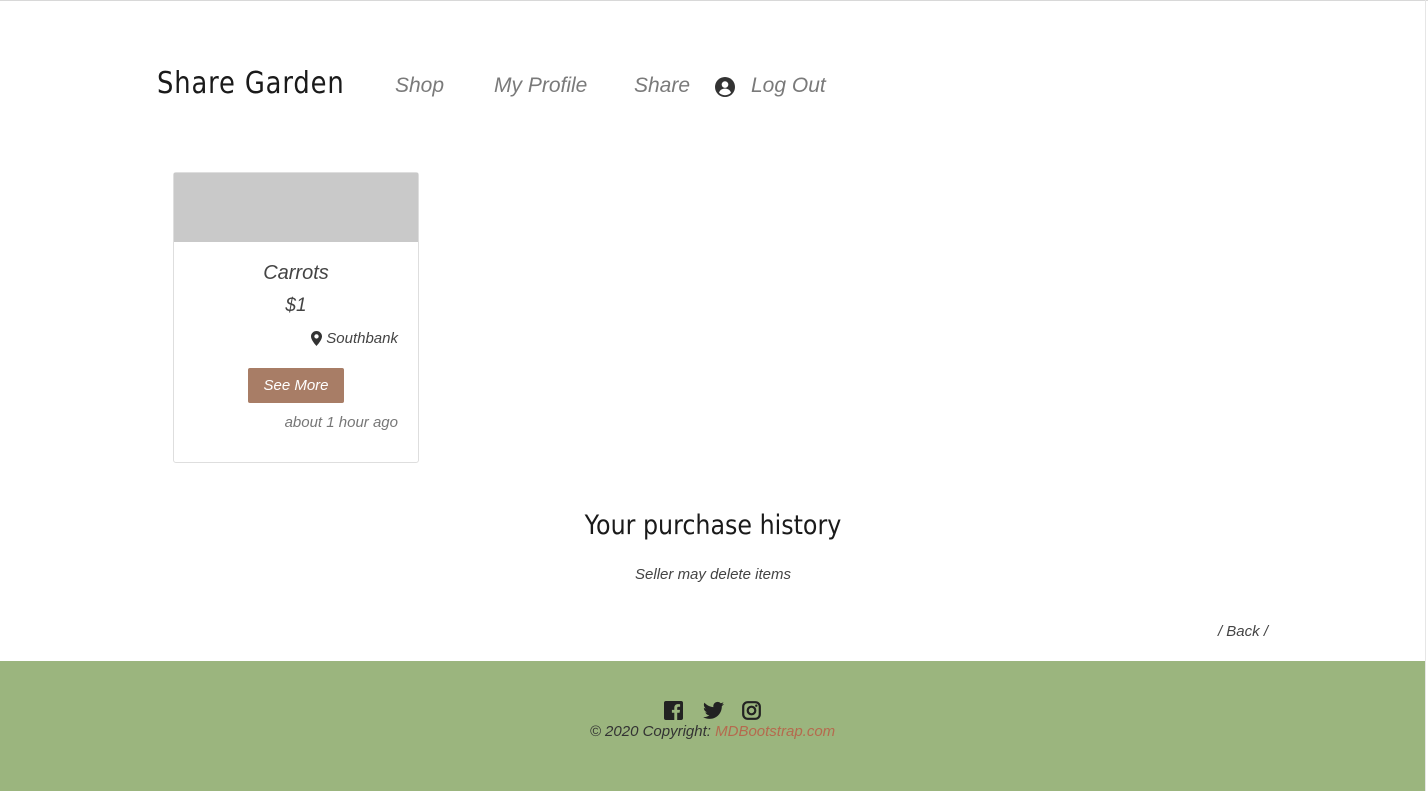  I want to click on product-time-posted: about 1 hour ago, so click(341, 422).